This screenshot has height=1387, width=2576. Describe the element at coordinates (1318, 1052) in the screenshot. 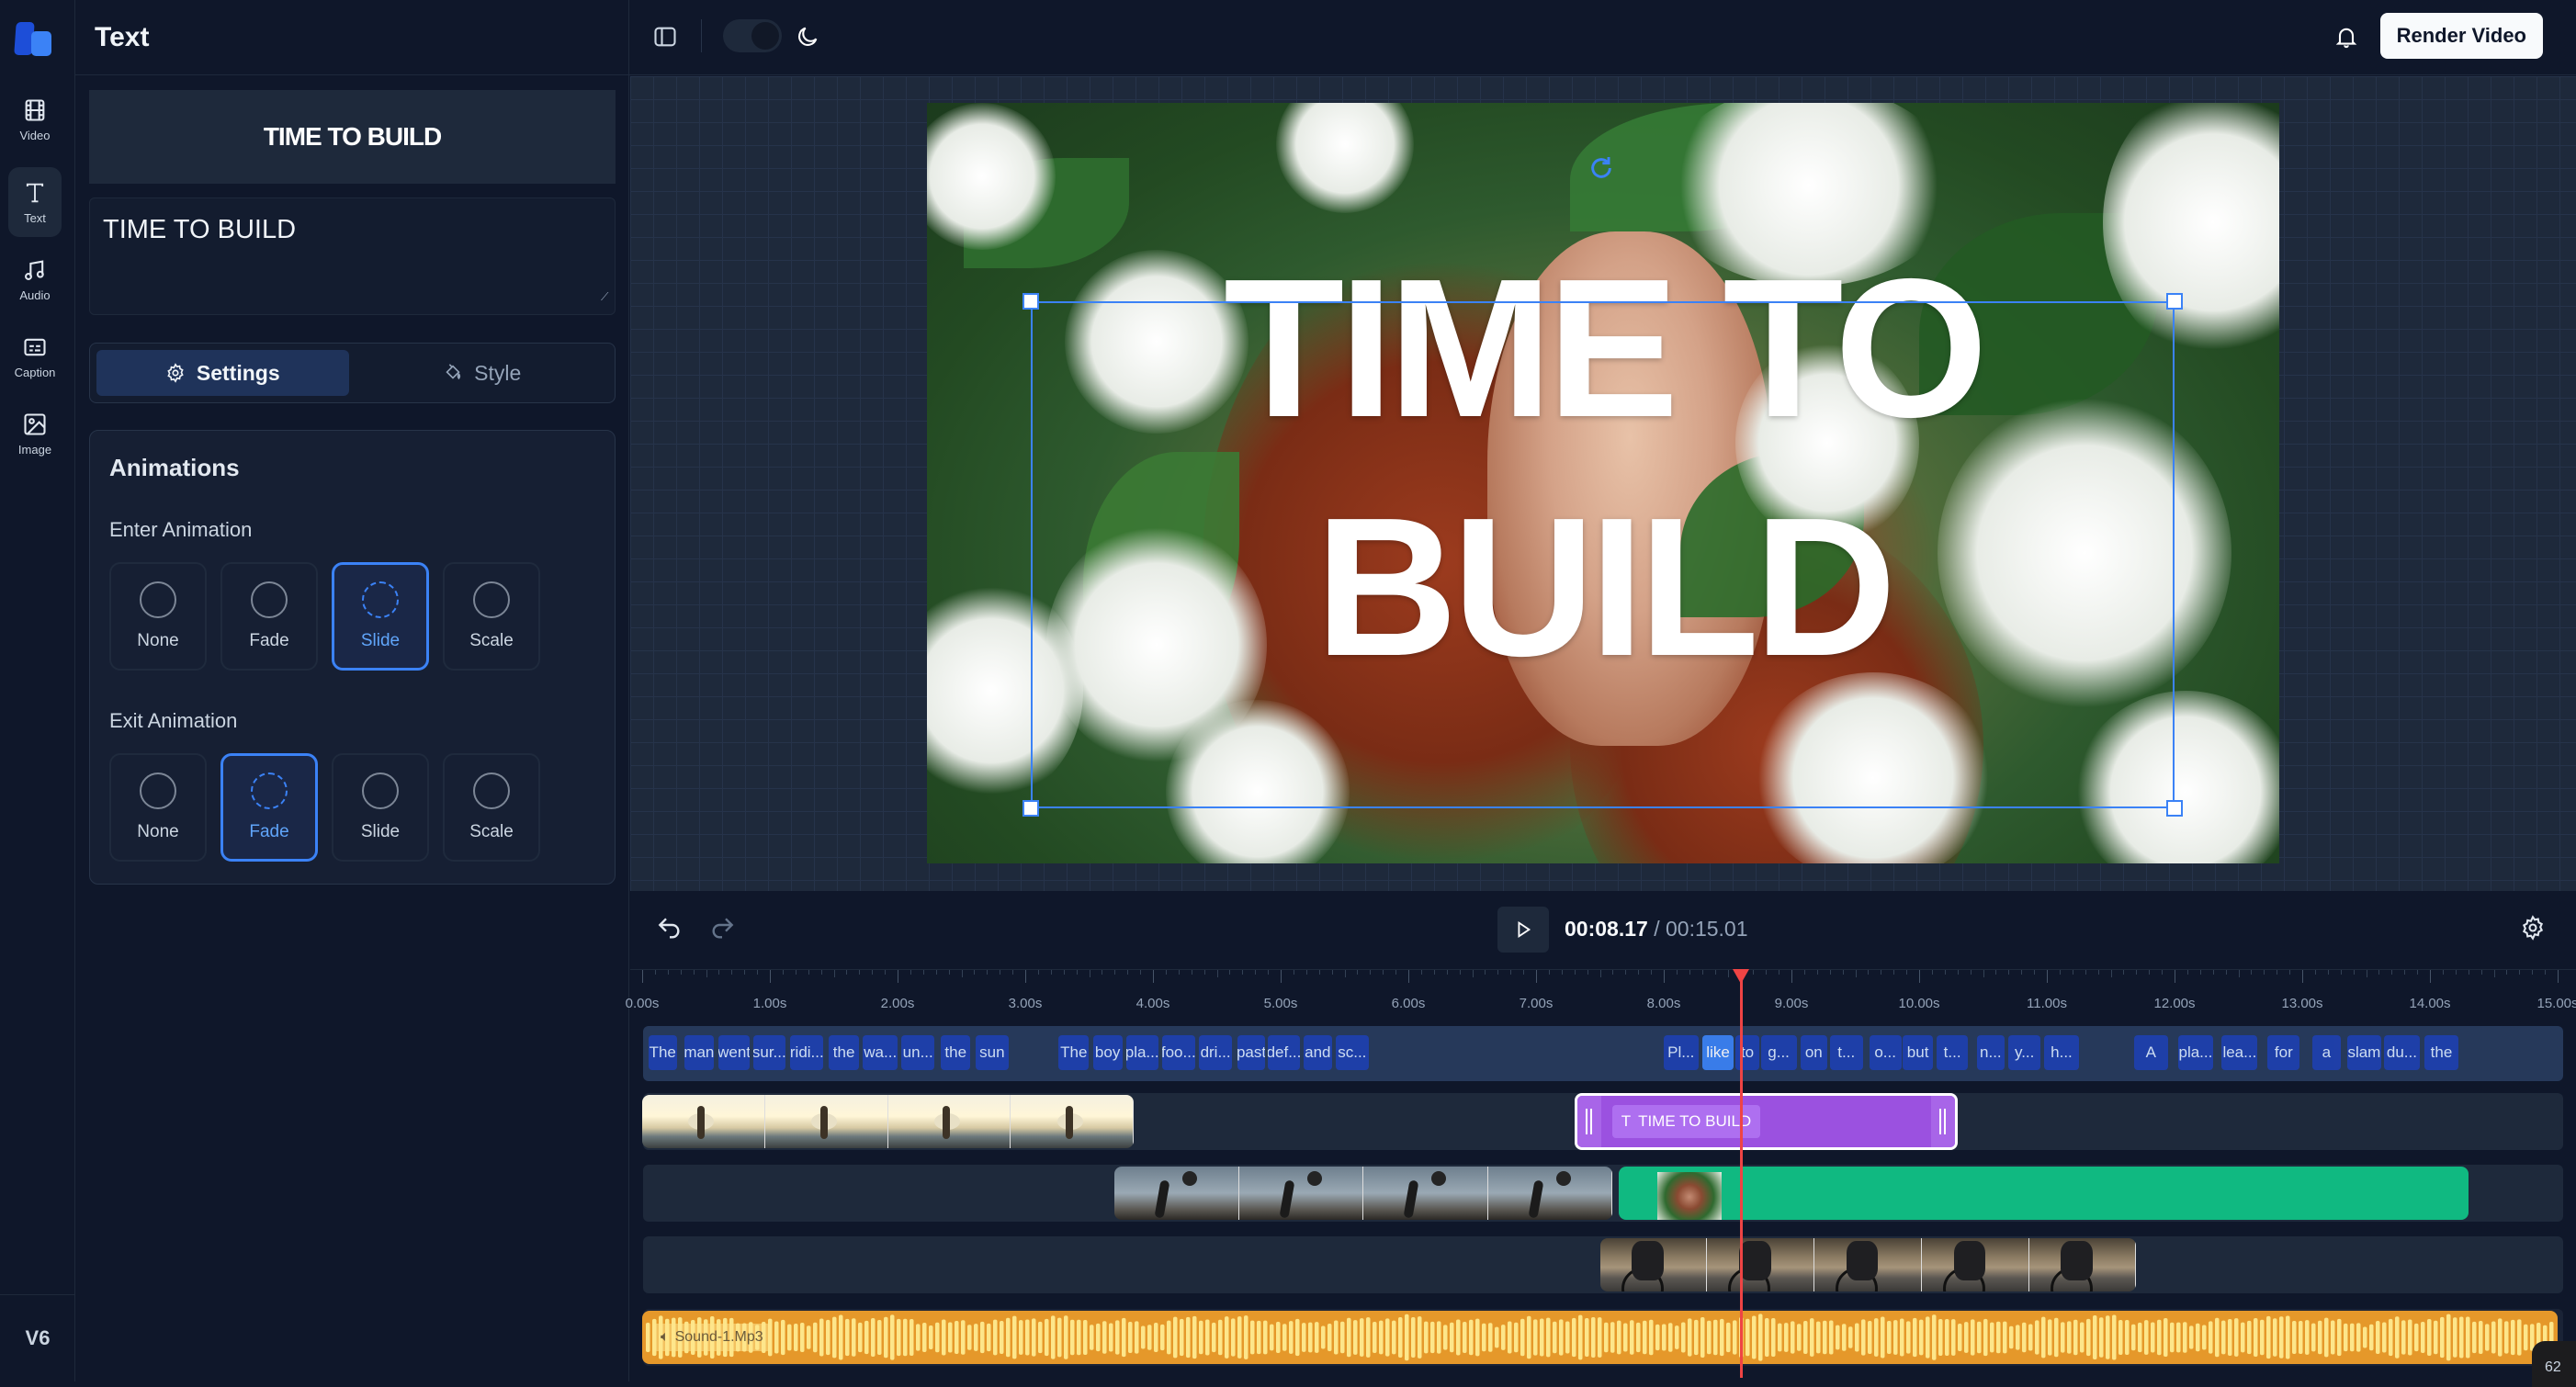

I see `caption-word: and` at that location.